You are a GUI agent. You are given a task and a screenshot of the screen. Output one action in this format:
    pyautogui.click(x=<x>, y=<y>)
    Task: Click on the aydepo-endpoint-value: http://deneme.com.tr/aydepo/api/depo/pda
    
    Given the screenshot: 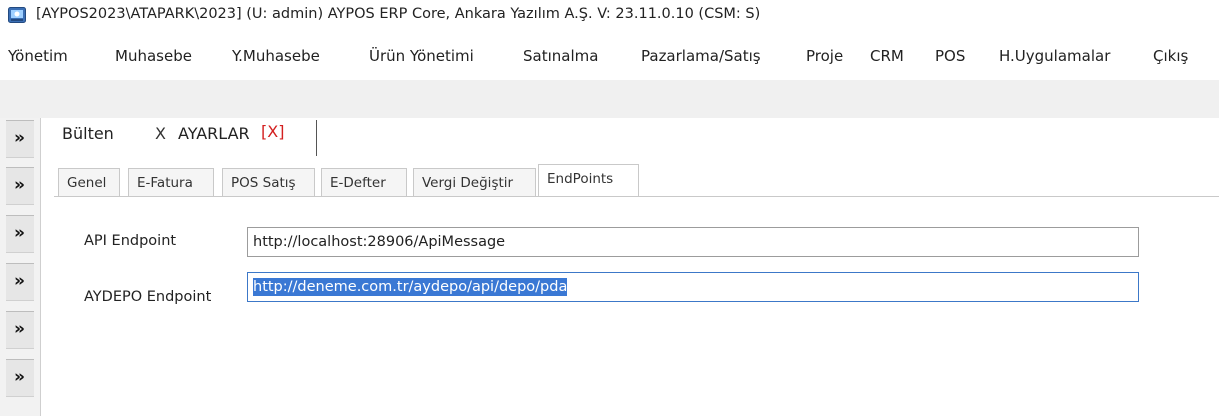 What is the action you would take?
    pyautogui.click(x=410, y=287)
    